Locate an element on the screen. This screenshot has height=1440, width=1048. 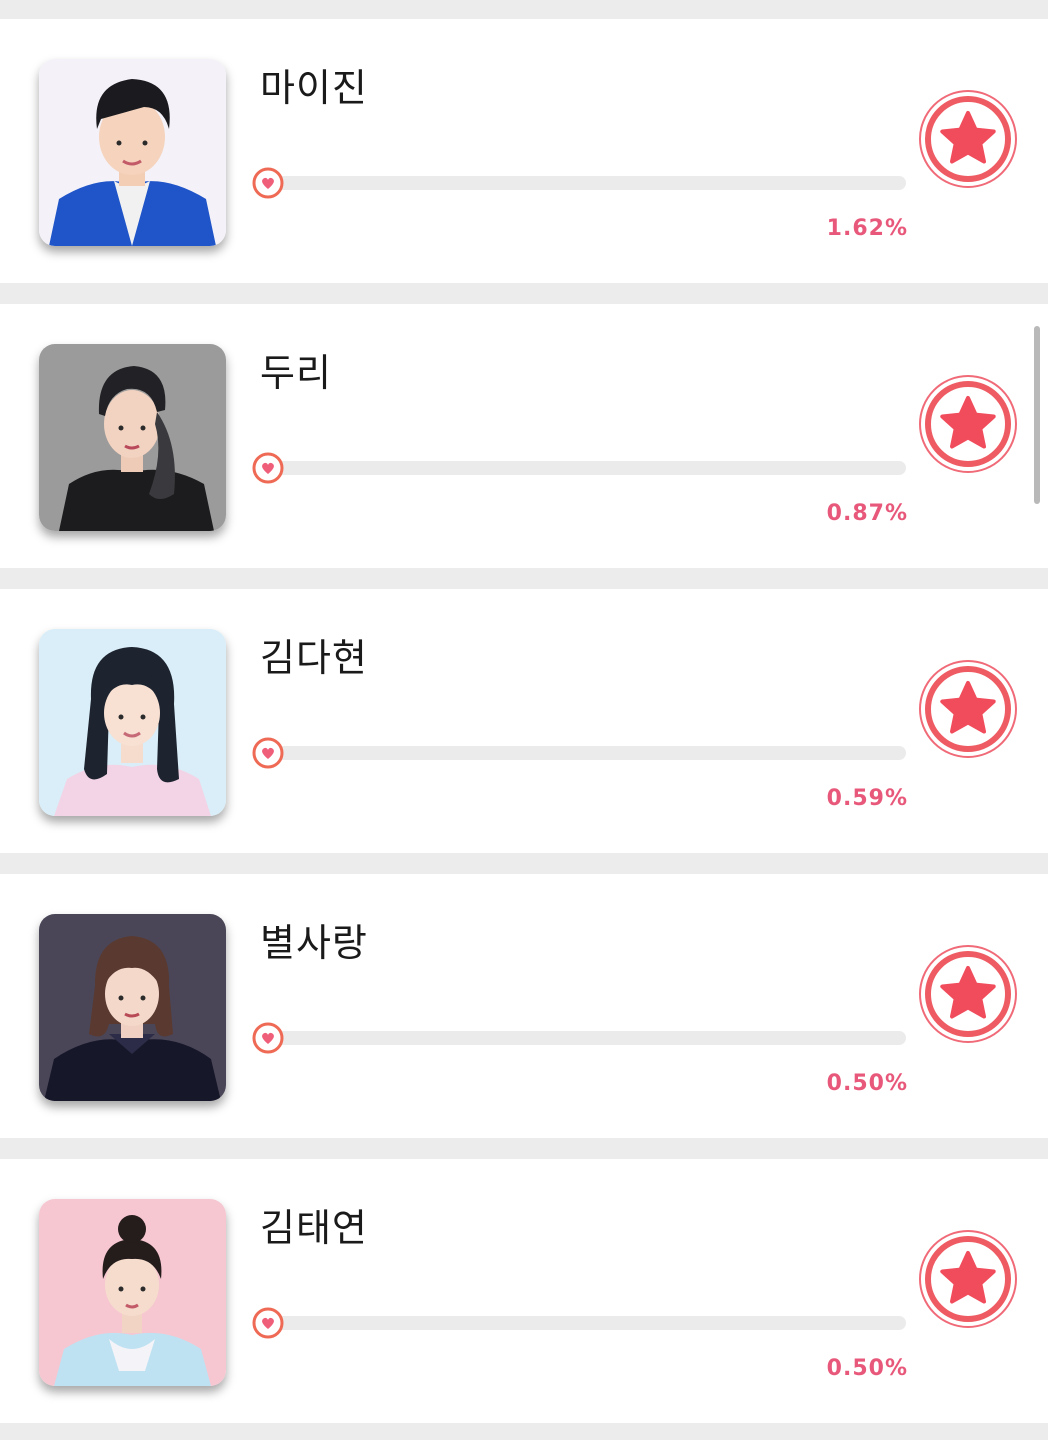
candidate-name: 두리 is located at coordinates (296, 373).